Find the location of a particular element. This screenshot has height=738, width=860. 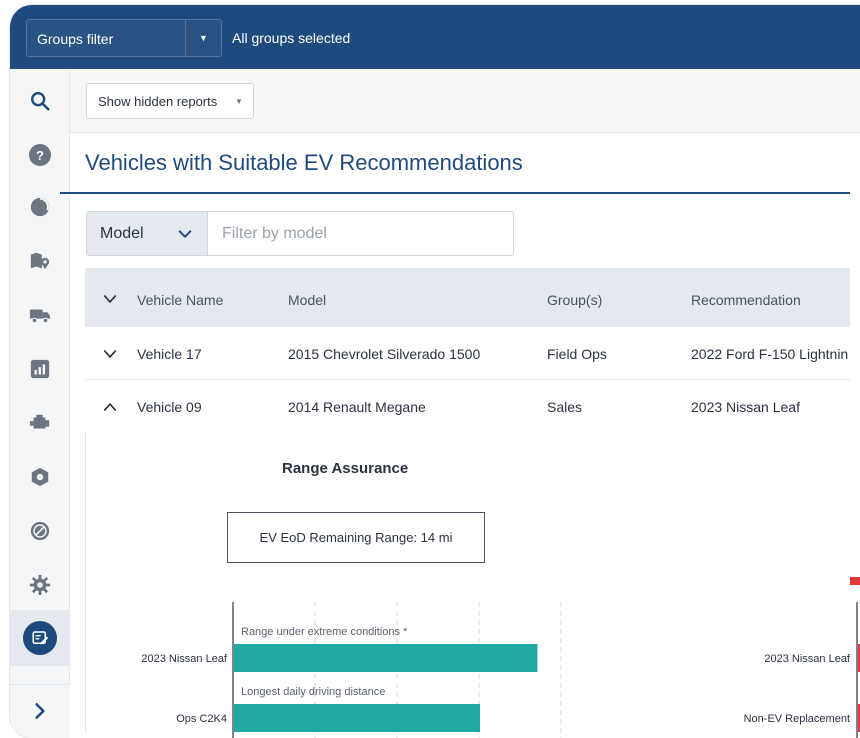

gear-icon is located at coordinates (40, 585).